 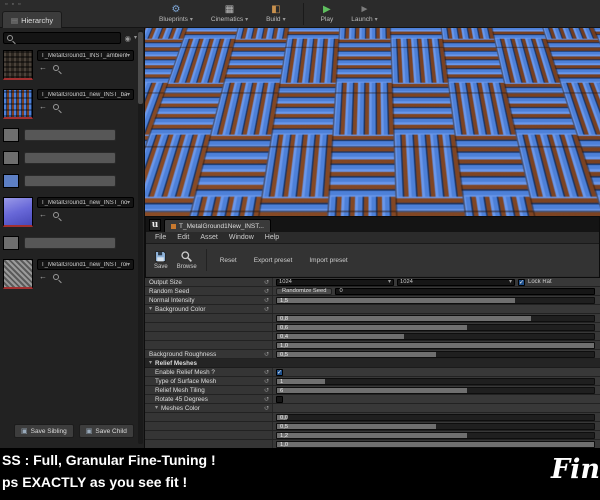 I want to click on cinematics-label: Cinematics, so click(x=227, y=19).